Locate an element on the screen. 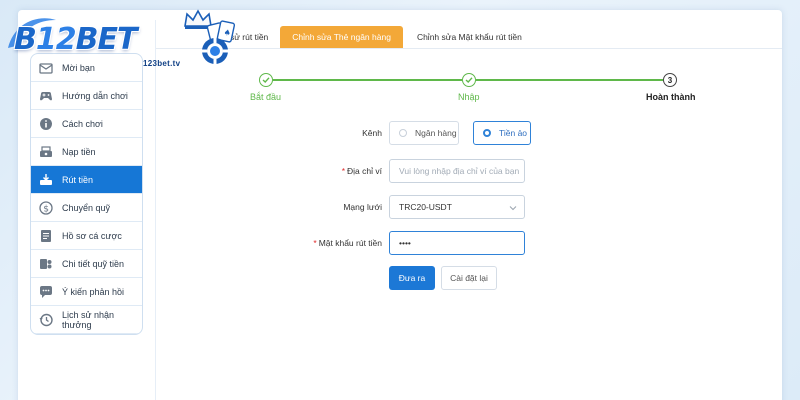 This screenshot has width=800, height=400. chevron-down-icon is located at coordinates (513, 208).